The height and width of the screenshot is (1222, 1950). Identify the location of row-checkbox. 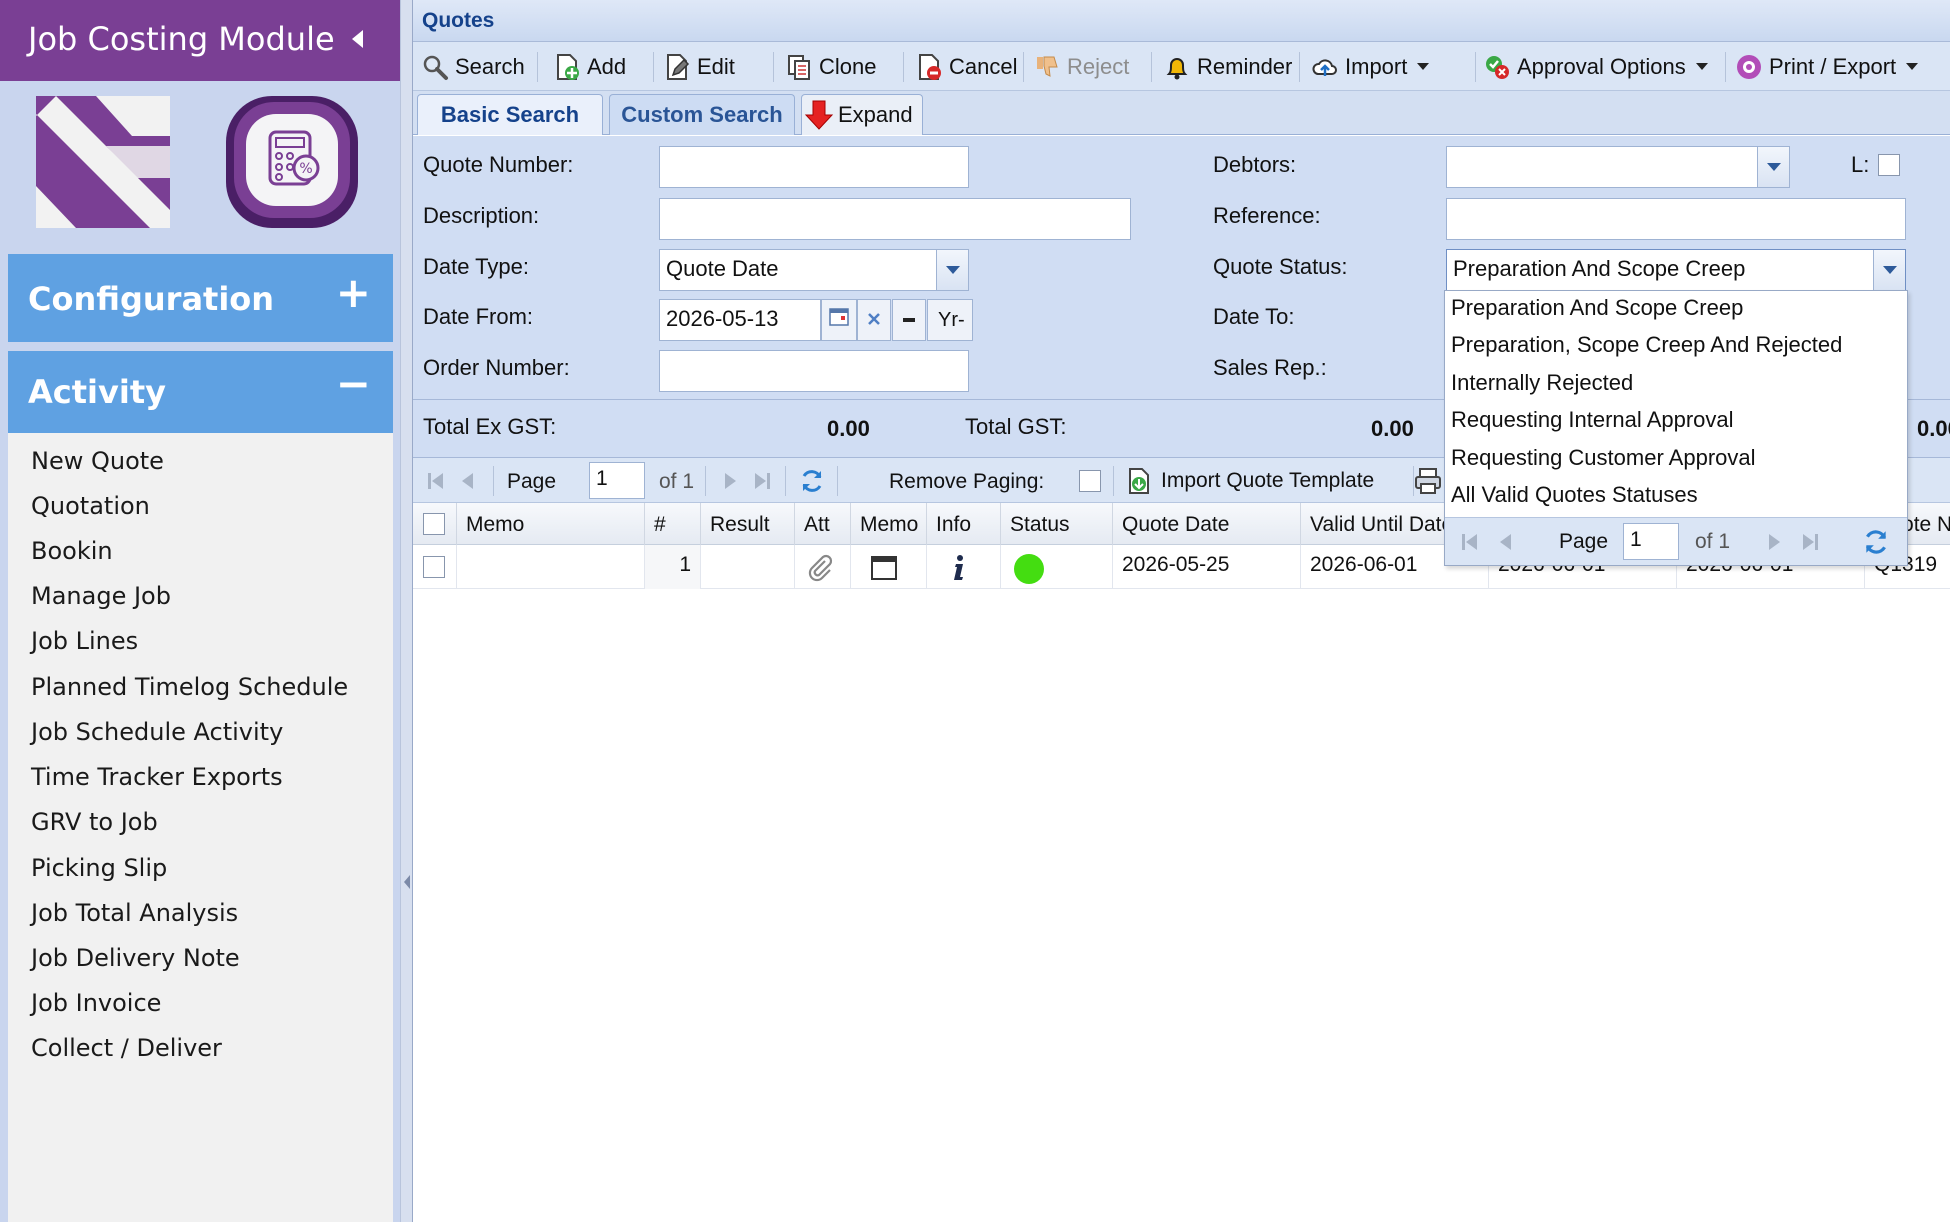
(434, 567).